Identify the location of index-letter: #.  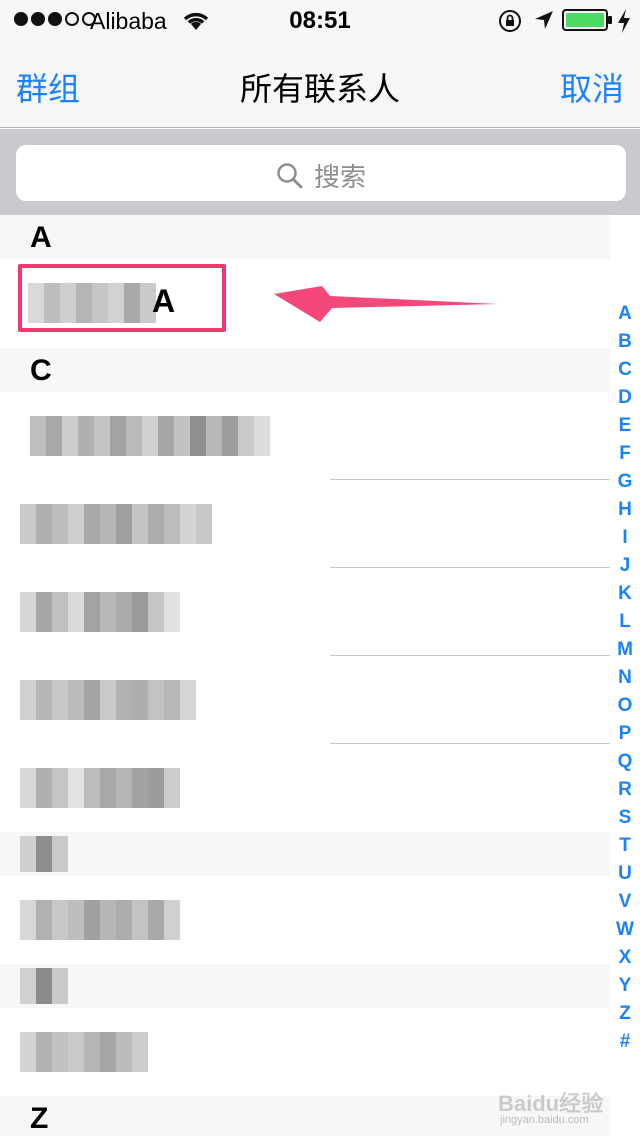
(625, 1042).